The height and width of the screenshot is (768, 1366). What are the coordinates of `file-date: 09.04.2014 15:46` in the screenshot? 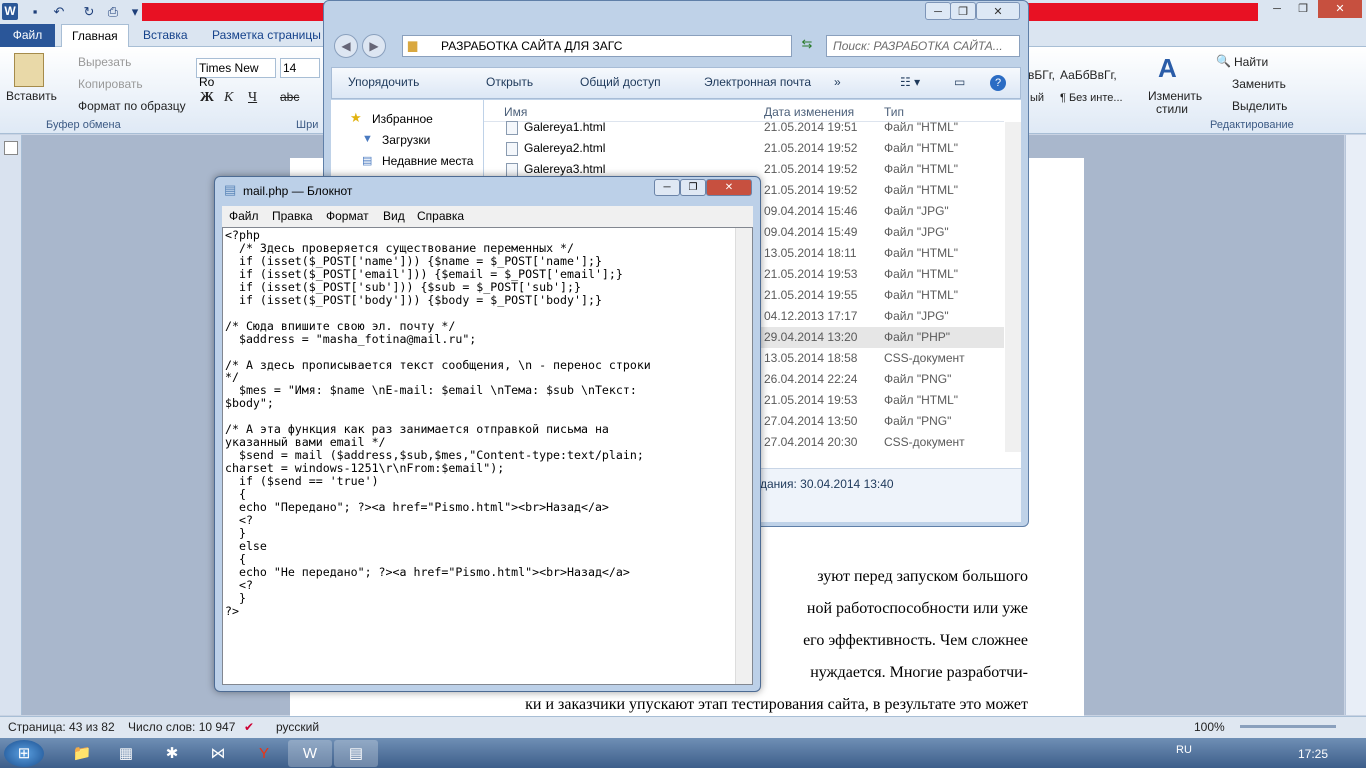 It's located at (811, 211).